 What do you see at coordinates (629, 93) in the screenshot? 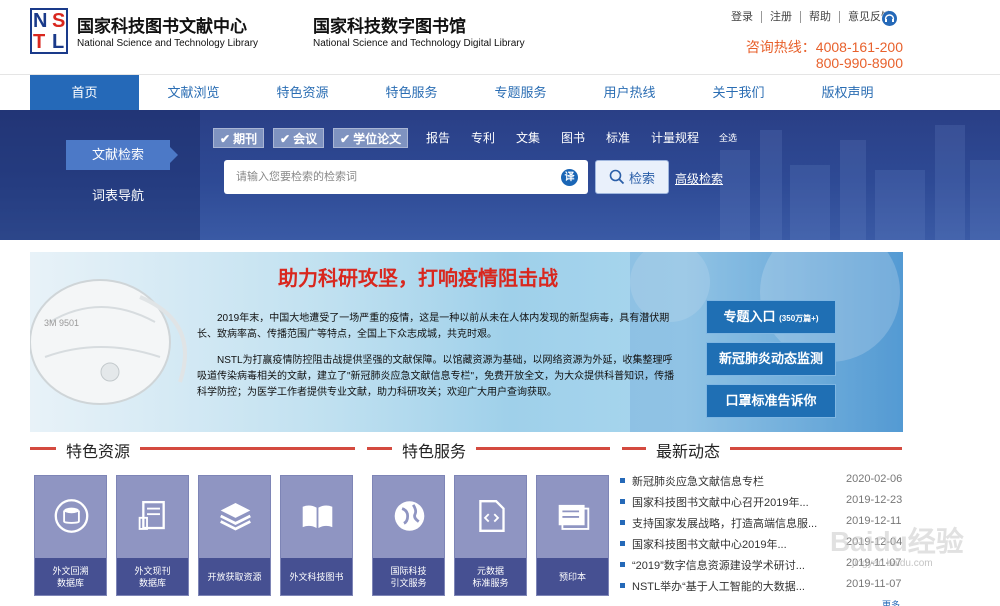
I see `nav-user-hotline: 用户热线` at bounding box center [629, 93].